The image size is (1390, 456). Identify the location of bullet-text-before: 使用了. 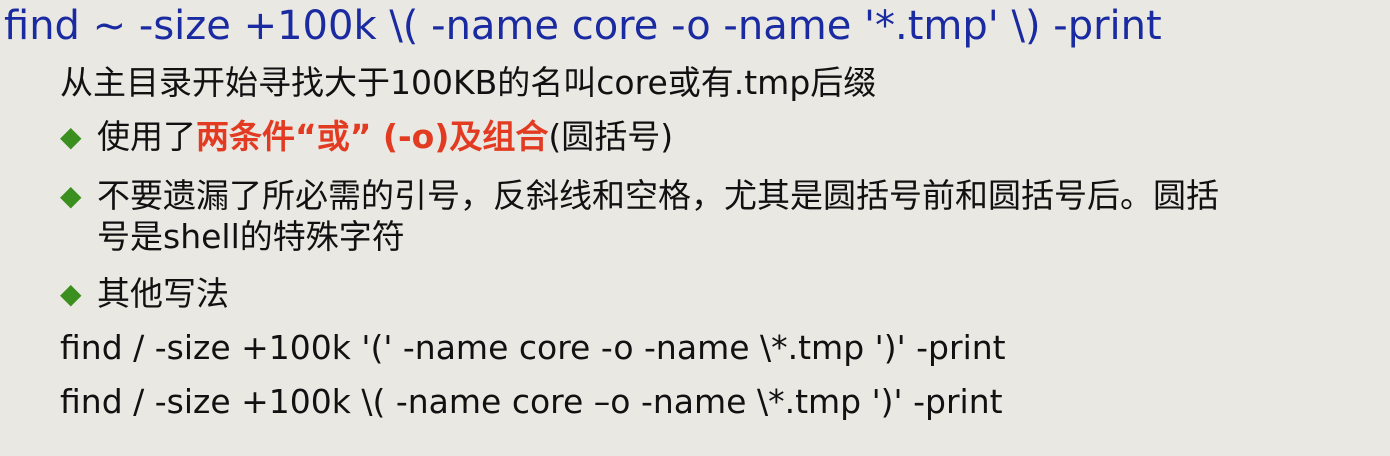
(146, 136).